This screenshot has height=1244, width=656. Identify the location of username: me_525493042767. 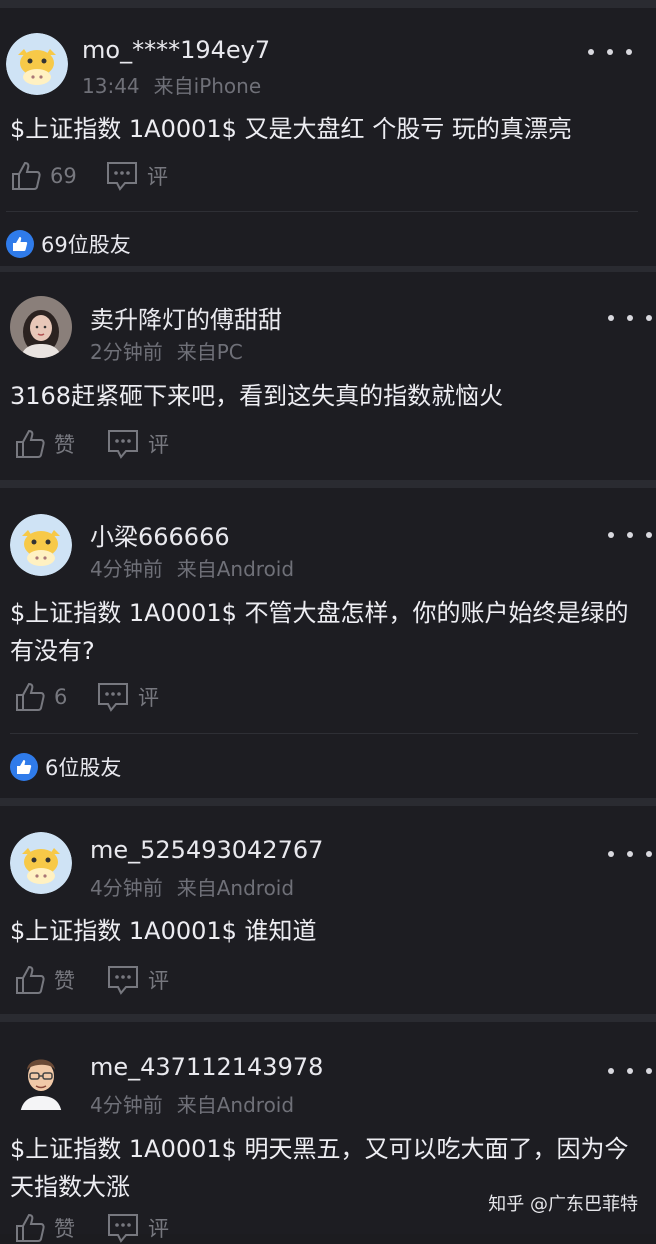
(206, 850).